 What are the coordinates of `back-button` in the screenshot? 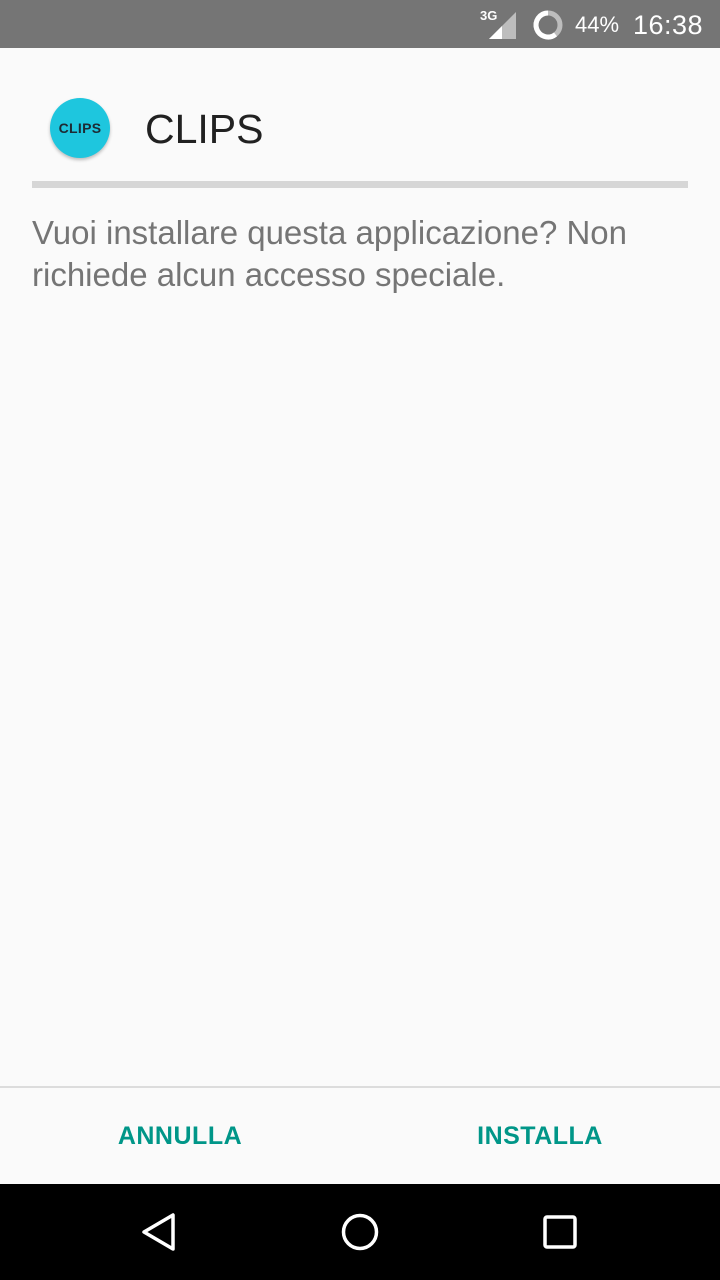 It's located at (160, 1232).